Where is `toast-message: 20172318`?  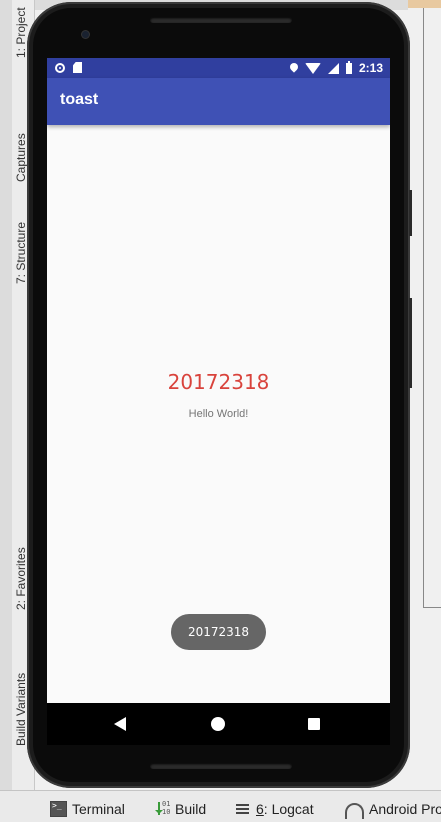 toast-message: 20172318 is located at coordinates (218, 632).